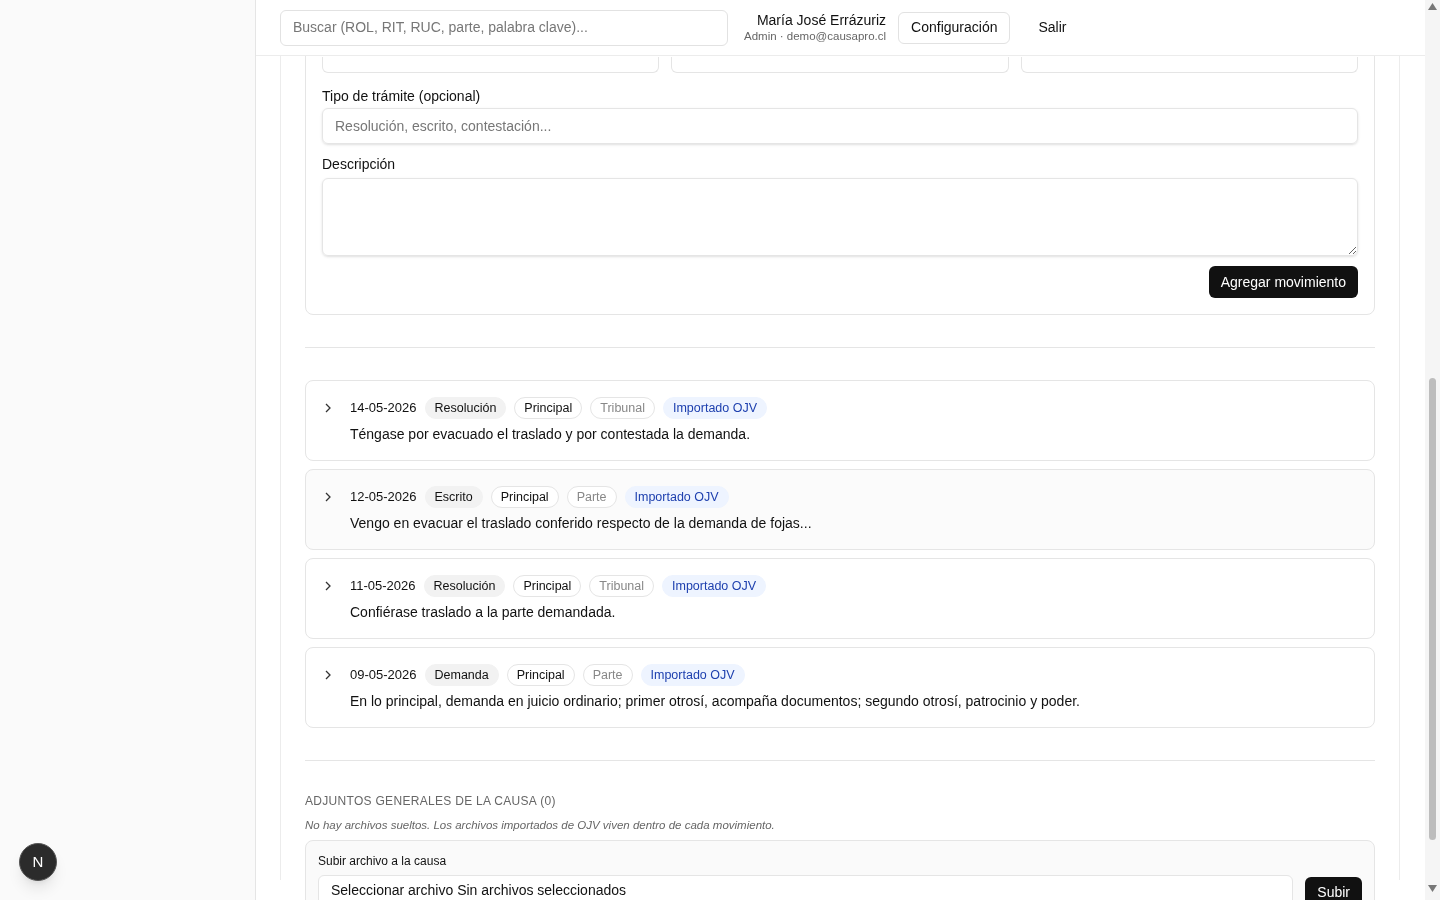 This screenshot has width=1440, height=900. What do you see at coordinates (840, 598) in the screenshot?
I see `movement-card: 11-05-2026 Resolución Principal Tribunal Importado OJV Confiérase traslado a la parte demandada.` at bounding box center [840, 598].